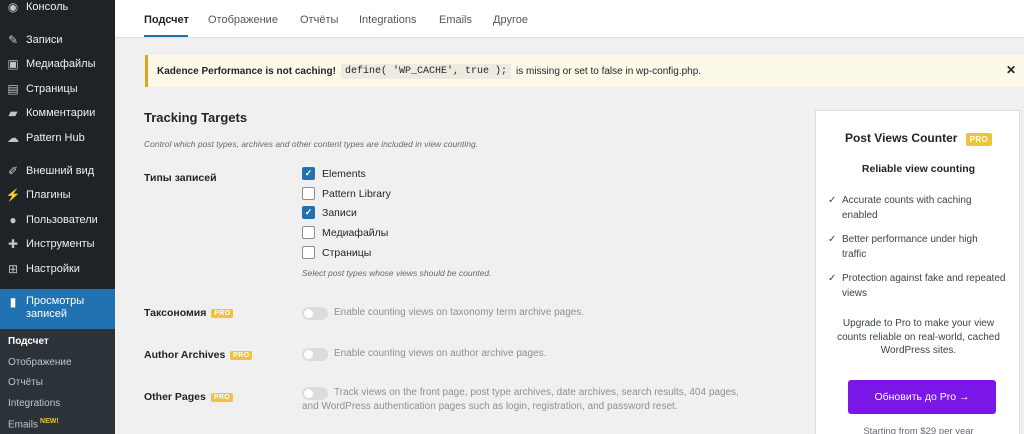  Describe the element at coordinates (61, 113) in the screenshot. I see `sidebar-item-label: Комментарии` at that location.